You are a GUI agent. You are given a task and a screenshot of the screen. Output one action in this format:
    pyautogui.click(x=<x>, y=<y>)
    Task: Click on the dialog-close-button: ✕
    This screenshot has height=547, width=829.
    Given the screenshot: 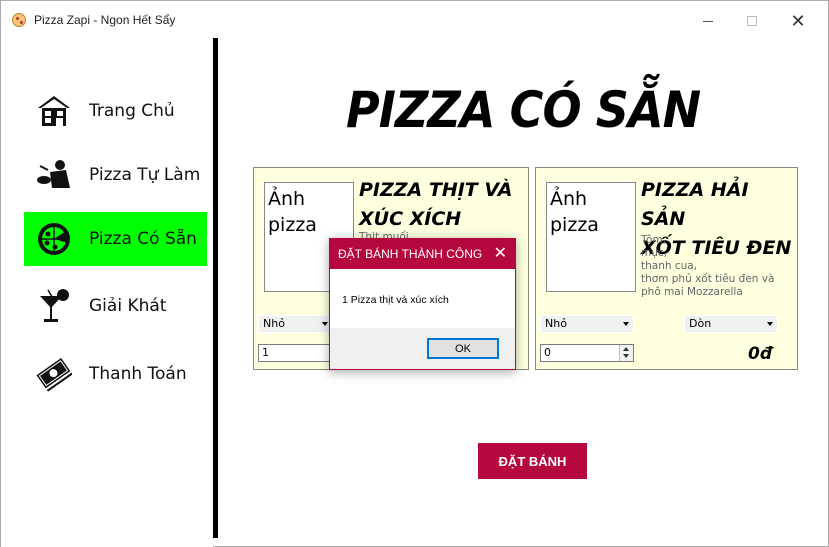 What is the action you would take?
    pyautogui.click(x=500, y=253)
    